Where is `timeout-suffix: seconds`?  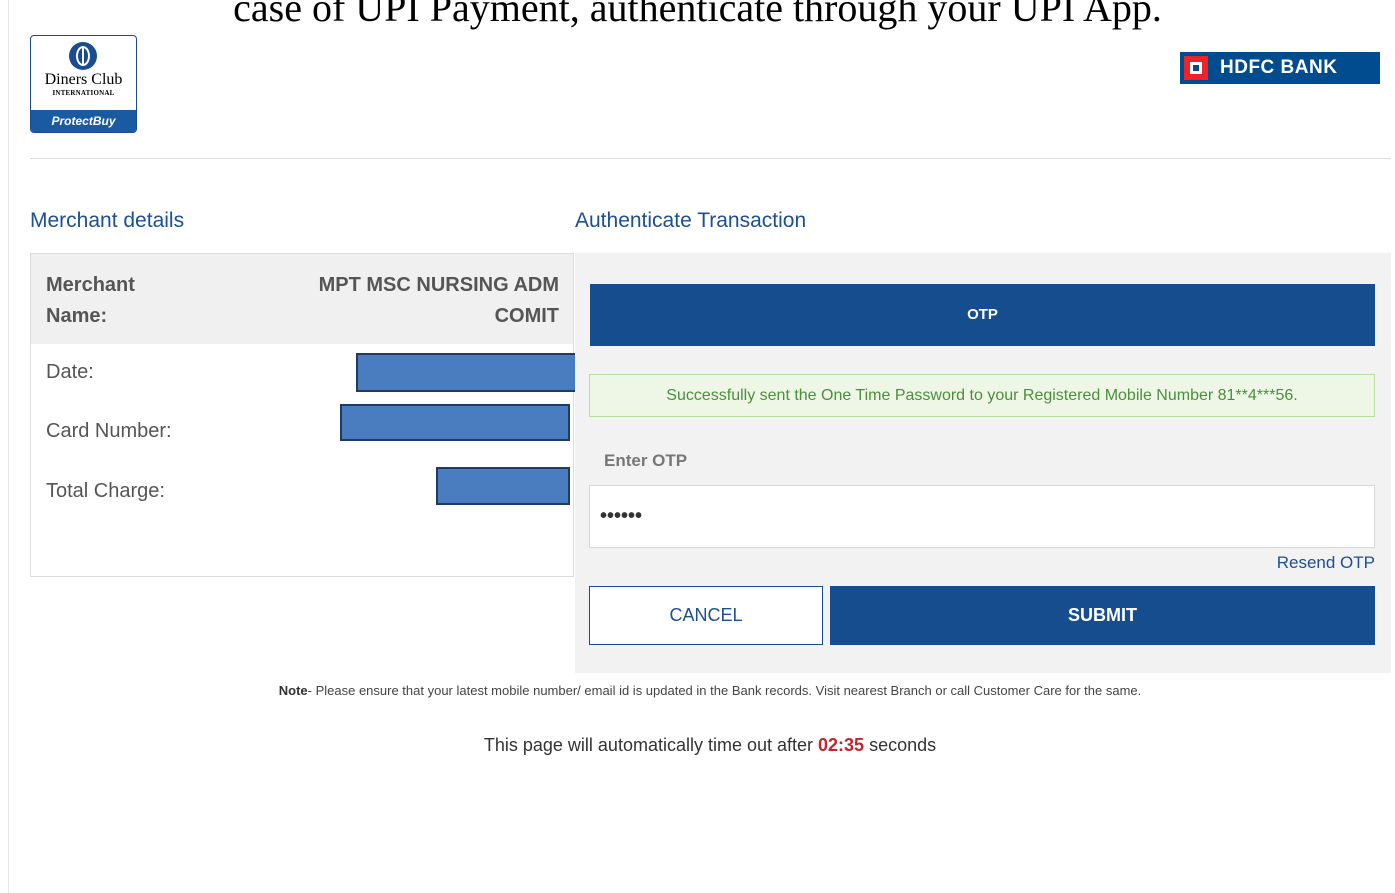 timeout-suffix: seconds is located at coordinates (900, 745).